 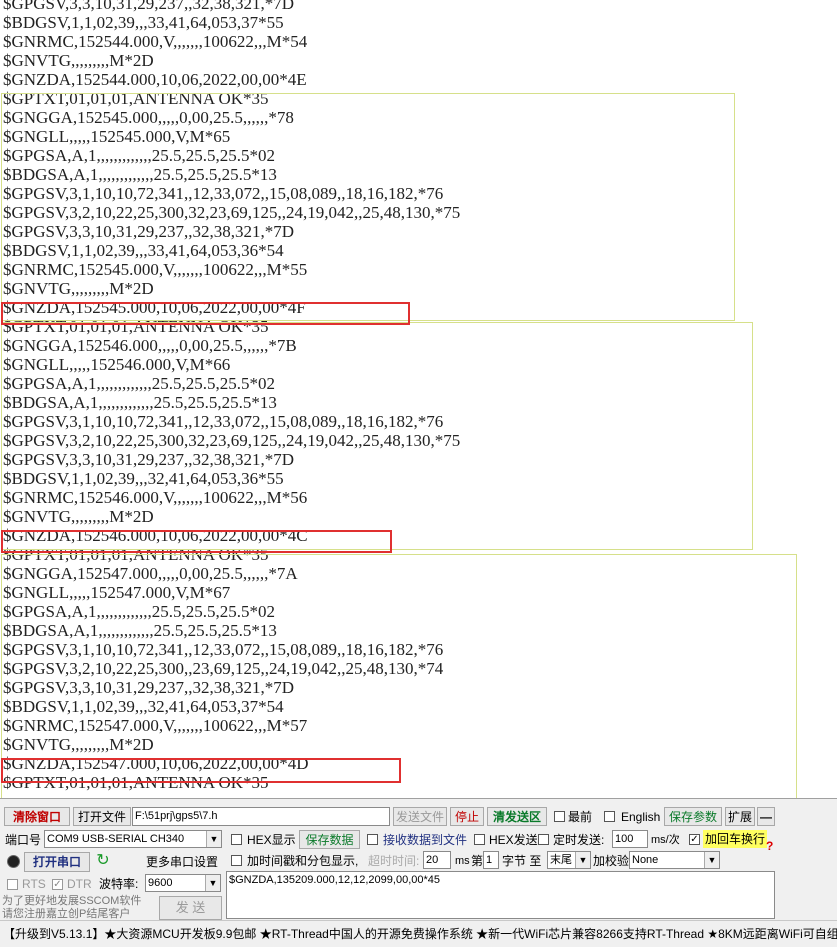 I want to click on timestamp-checkbox, so click(x=236, y=860).